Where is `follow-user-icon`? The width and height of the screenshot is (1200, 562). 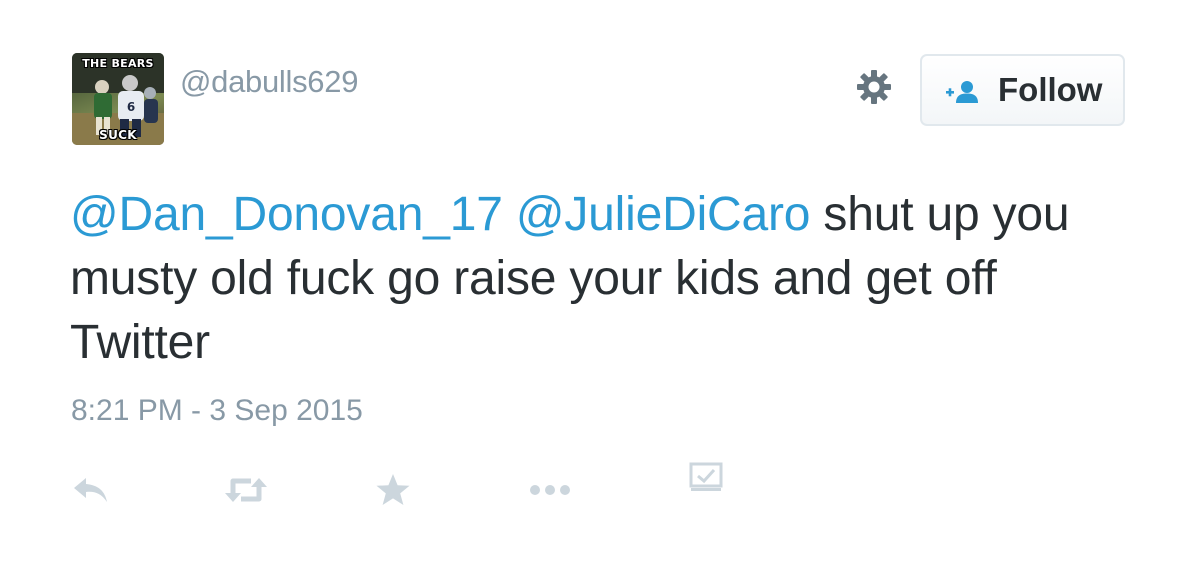 follow-user-icon is located at coordinates (962, 92).